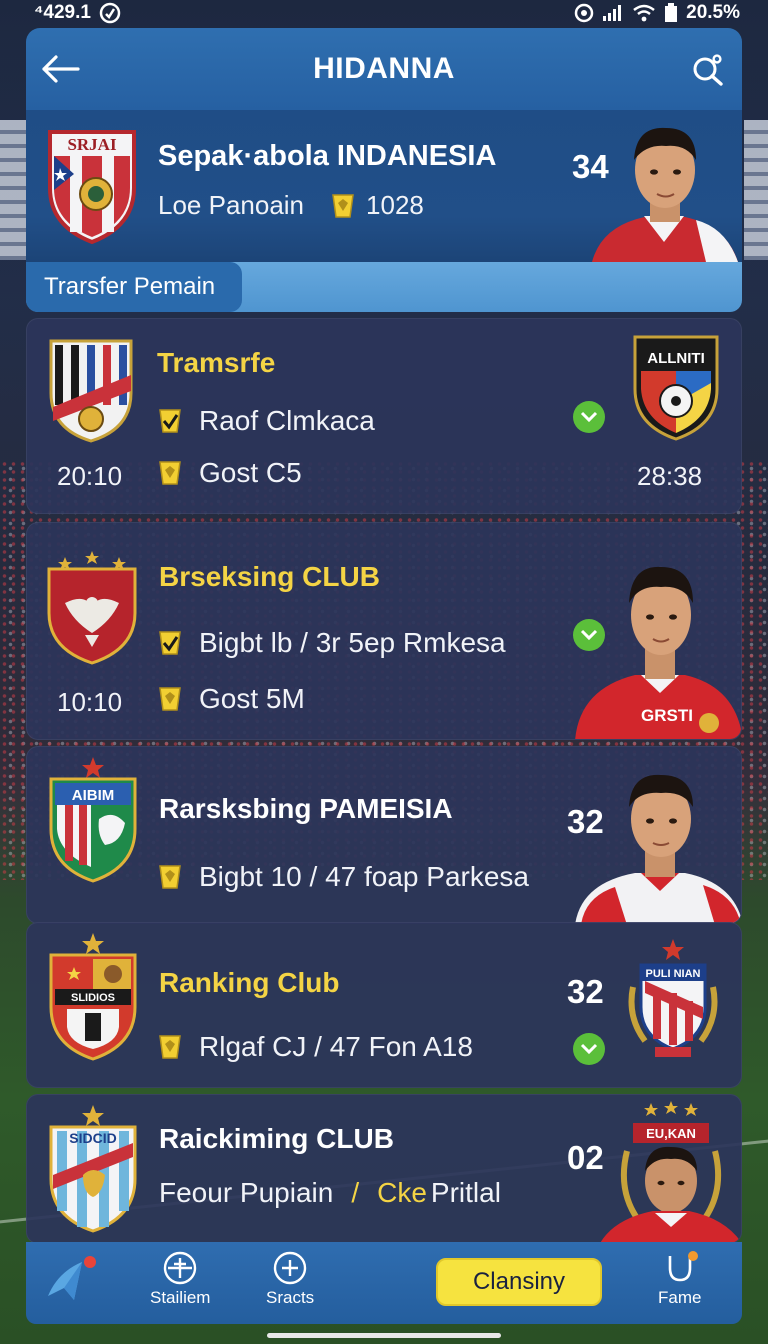 The height and width of the screenshot is (1344, 768). I want to click on floodlight-right, so click(756, 190).